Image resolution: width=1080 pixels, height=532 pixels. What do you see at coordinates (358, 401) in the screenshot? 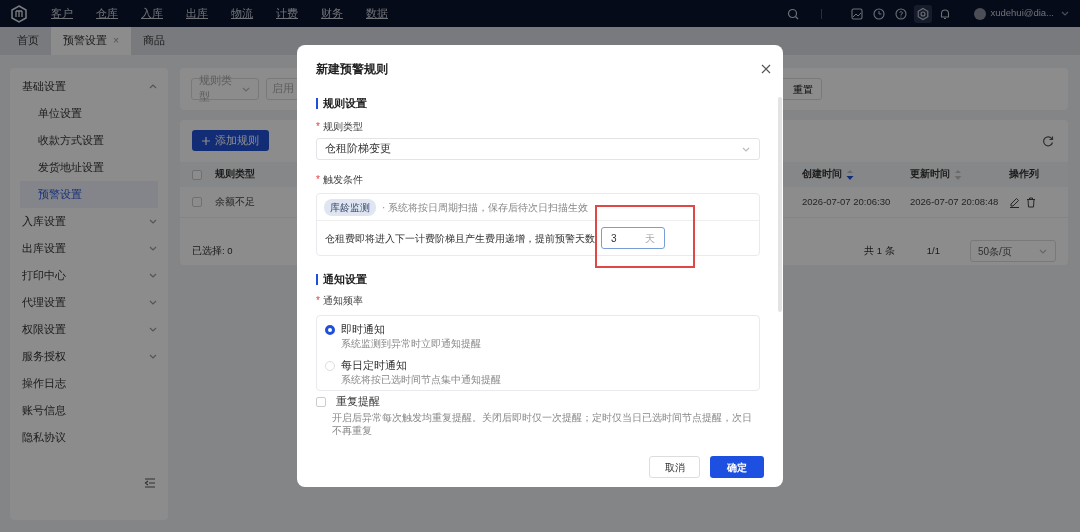
I see `checkbox-label: 重复提醒` at bounding box center [358, 401].